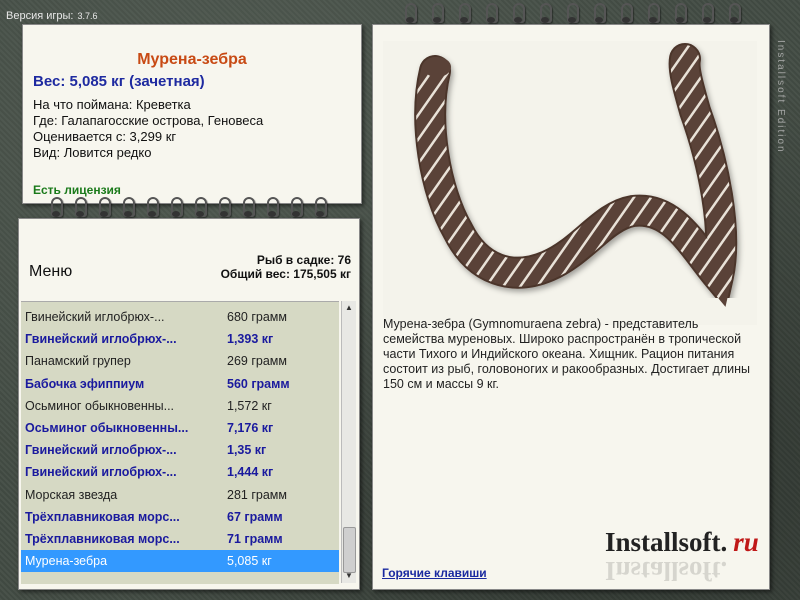 This screenshot has height=600, width=800. Describe the element at coordinates (50, 272) in the screenshot. I see `menu-button: Меню` at that location.